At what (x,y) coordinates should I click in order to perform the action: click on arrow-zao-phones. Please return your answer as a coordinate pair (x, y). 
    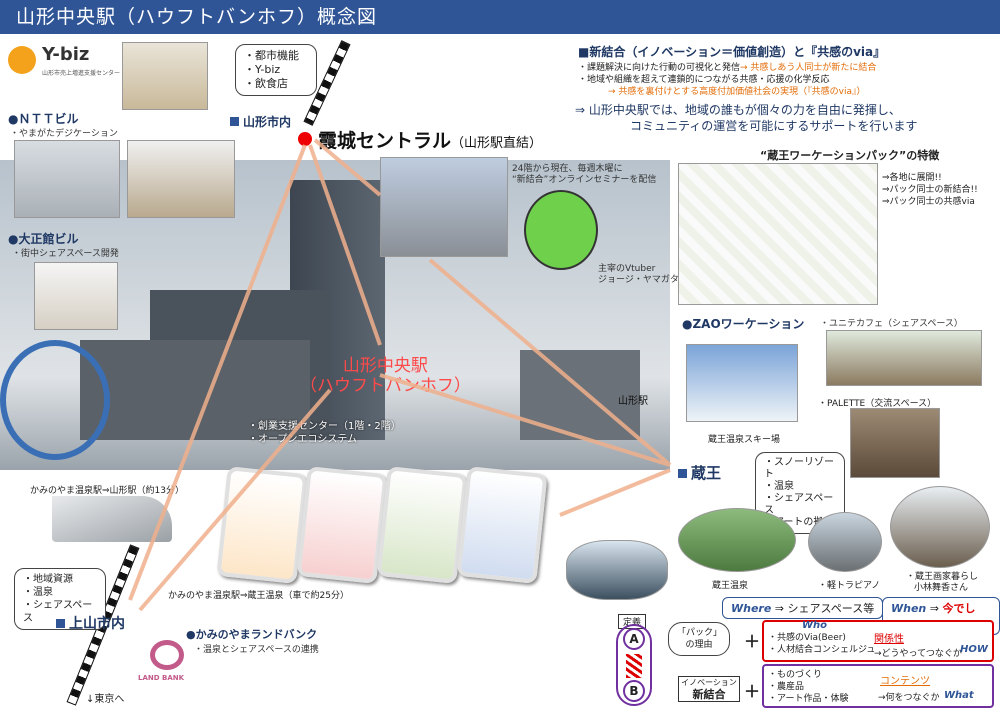
    Looking at the image, I should click on (615, 492).